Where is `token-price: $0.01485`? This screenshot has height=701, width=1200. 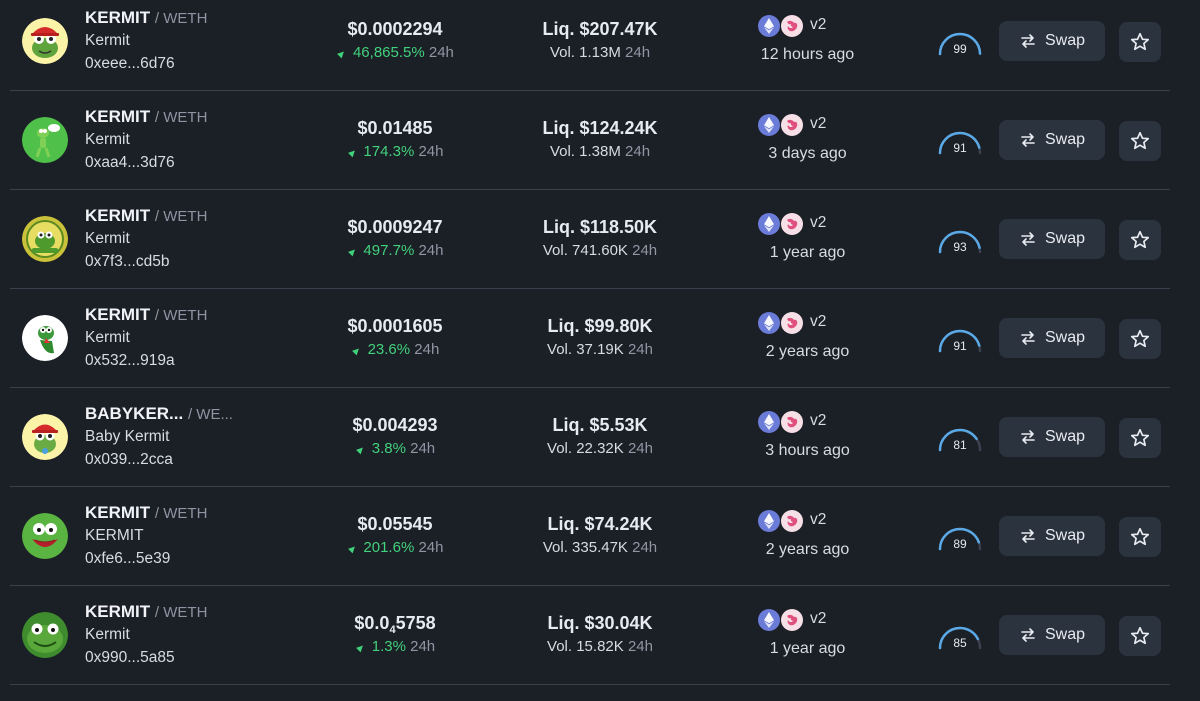
token-price: $0.01485 is located at coordinates (395, 128).